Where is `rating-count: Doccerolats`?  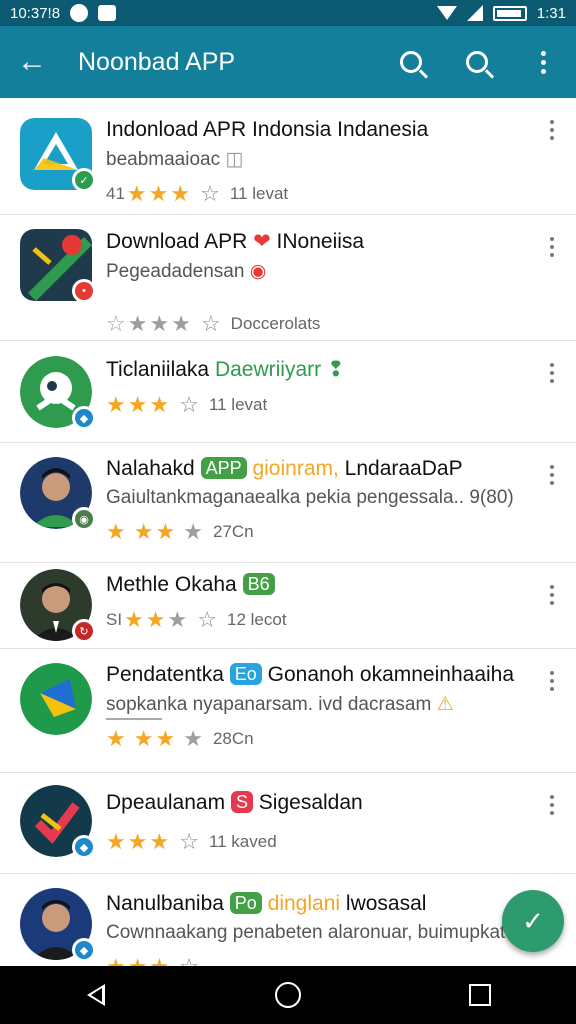
rating-count: Doccerolats is located at coordinates (275, 323).